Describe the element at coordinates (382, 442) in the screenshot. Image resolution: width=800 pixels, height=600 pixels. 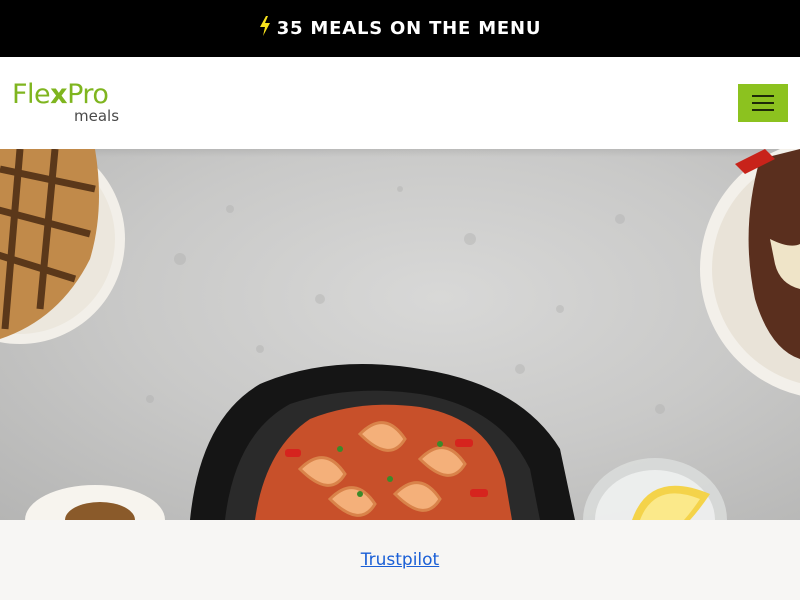
I see `shrimp-meal-container` at that location.